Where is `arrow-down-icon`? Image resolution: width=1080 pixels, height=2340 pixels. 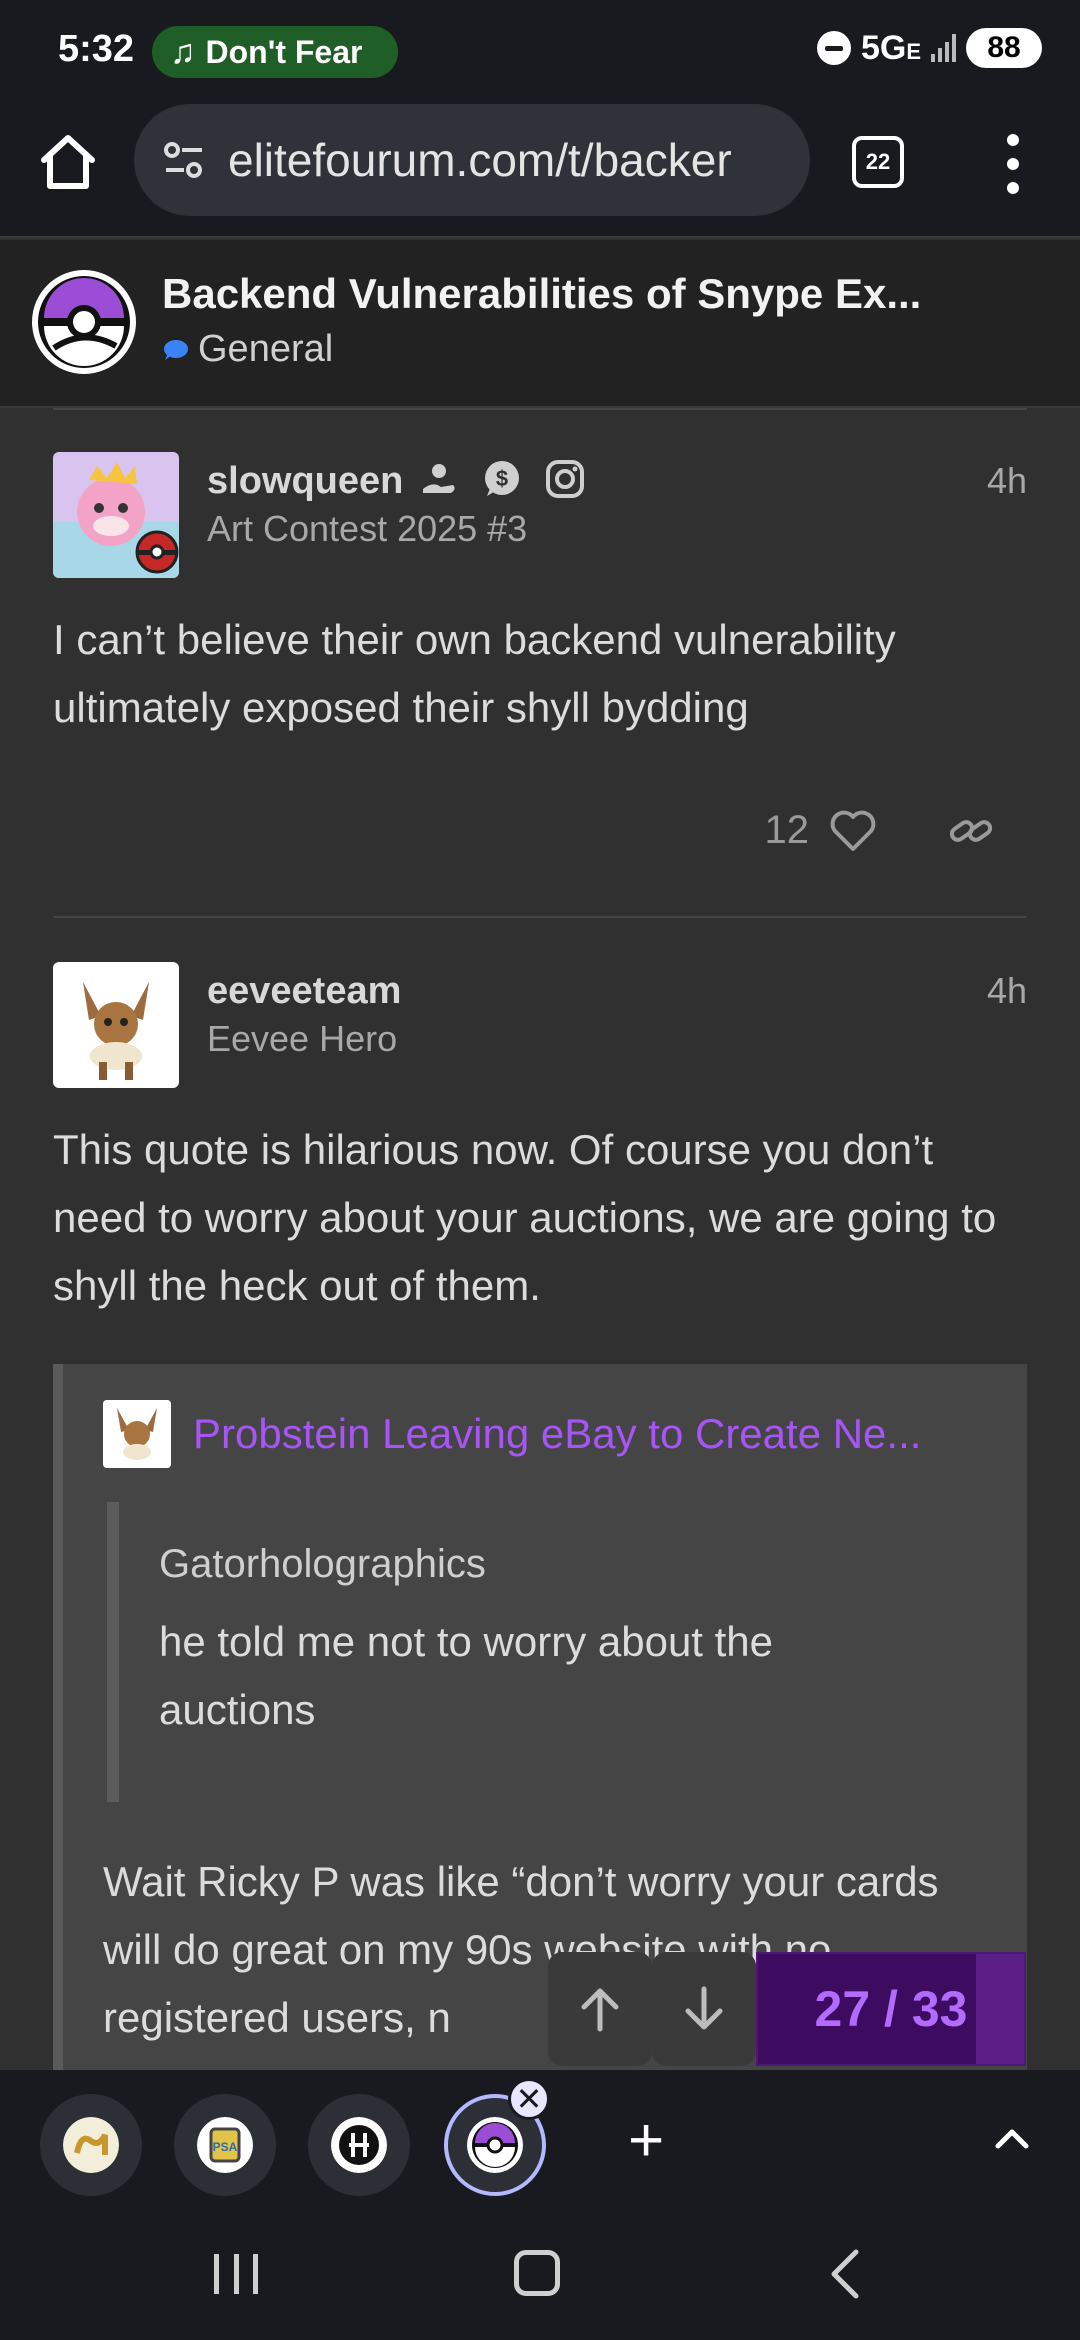 arrow-down-icon is located at coordinates (704, 2008).